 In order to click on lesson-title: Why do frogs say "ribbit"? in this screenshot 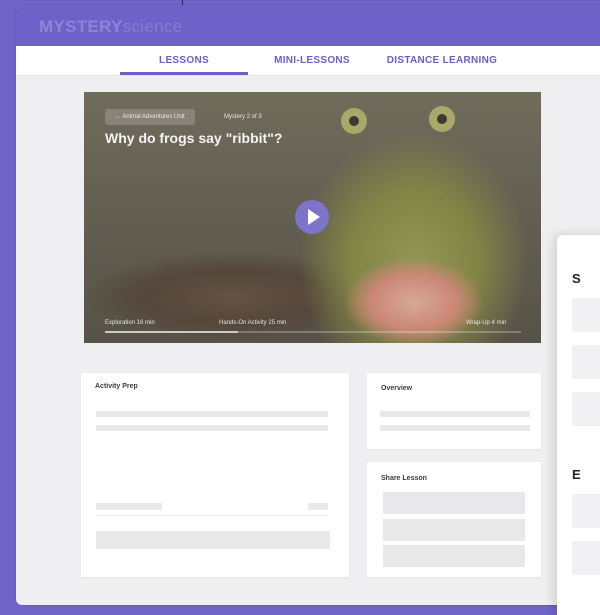, I will do `click(194, 138)`.